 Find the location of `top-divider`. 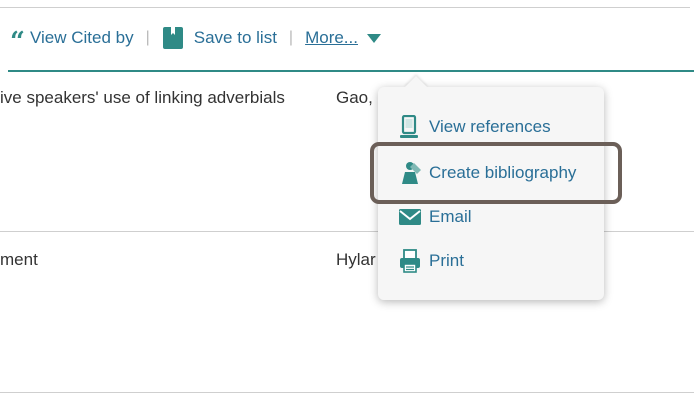

top-divider is located at coordinates (345, 7).